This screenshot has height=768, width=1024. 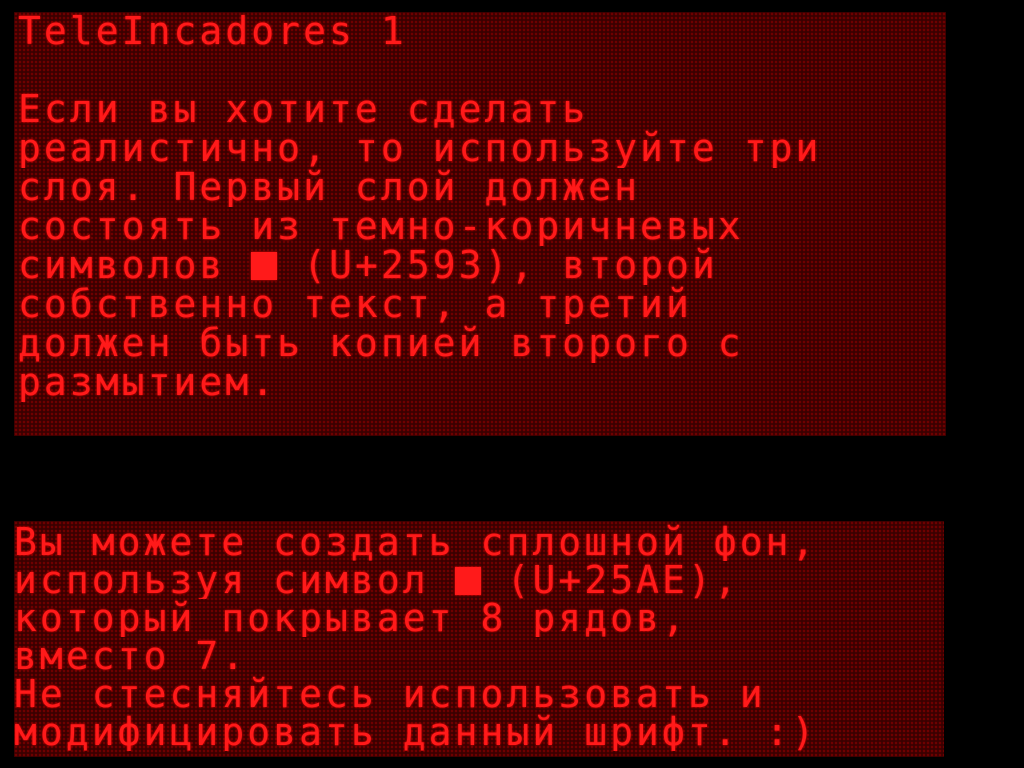 I want to click on text-line: символов (U+2593), второй, so click(x=482, y=265).